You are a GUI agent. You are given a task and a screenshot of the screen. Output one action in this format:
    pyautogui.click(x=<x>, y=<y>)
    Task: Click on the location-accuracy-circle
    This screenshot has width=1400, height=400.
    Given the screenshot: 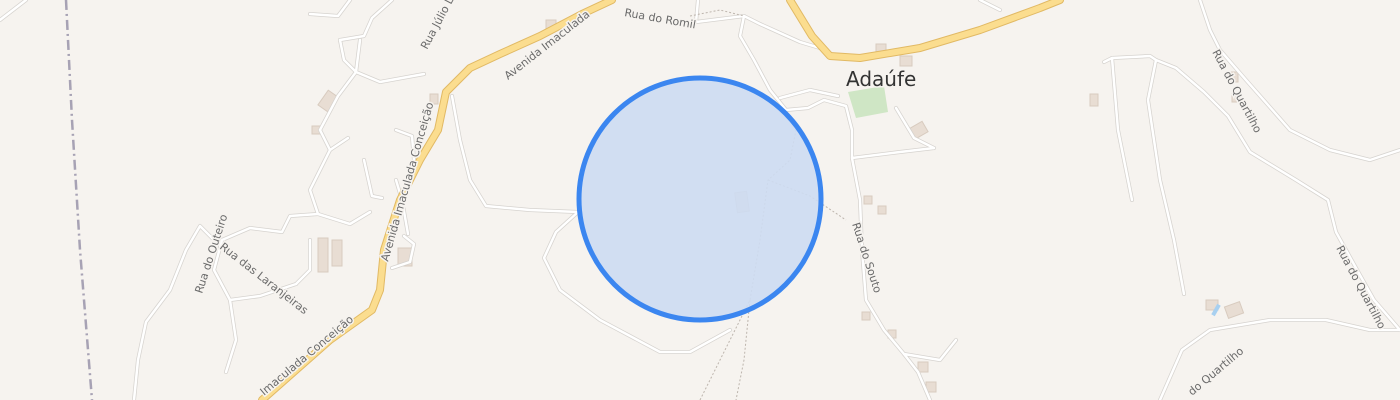 What is the action you would take?
    pyautogui.click(x=700, y=199)
    